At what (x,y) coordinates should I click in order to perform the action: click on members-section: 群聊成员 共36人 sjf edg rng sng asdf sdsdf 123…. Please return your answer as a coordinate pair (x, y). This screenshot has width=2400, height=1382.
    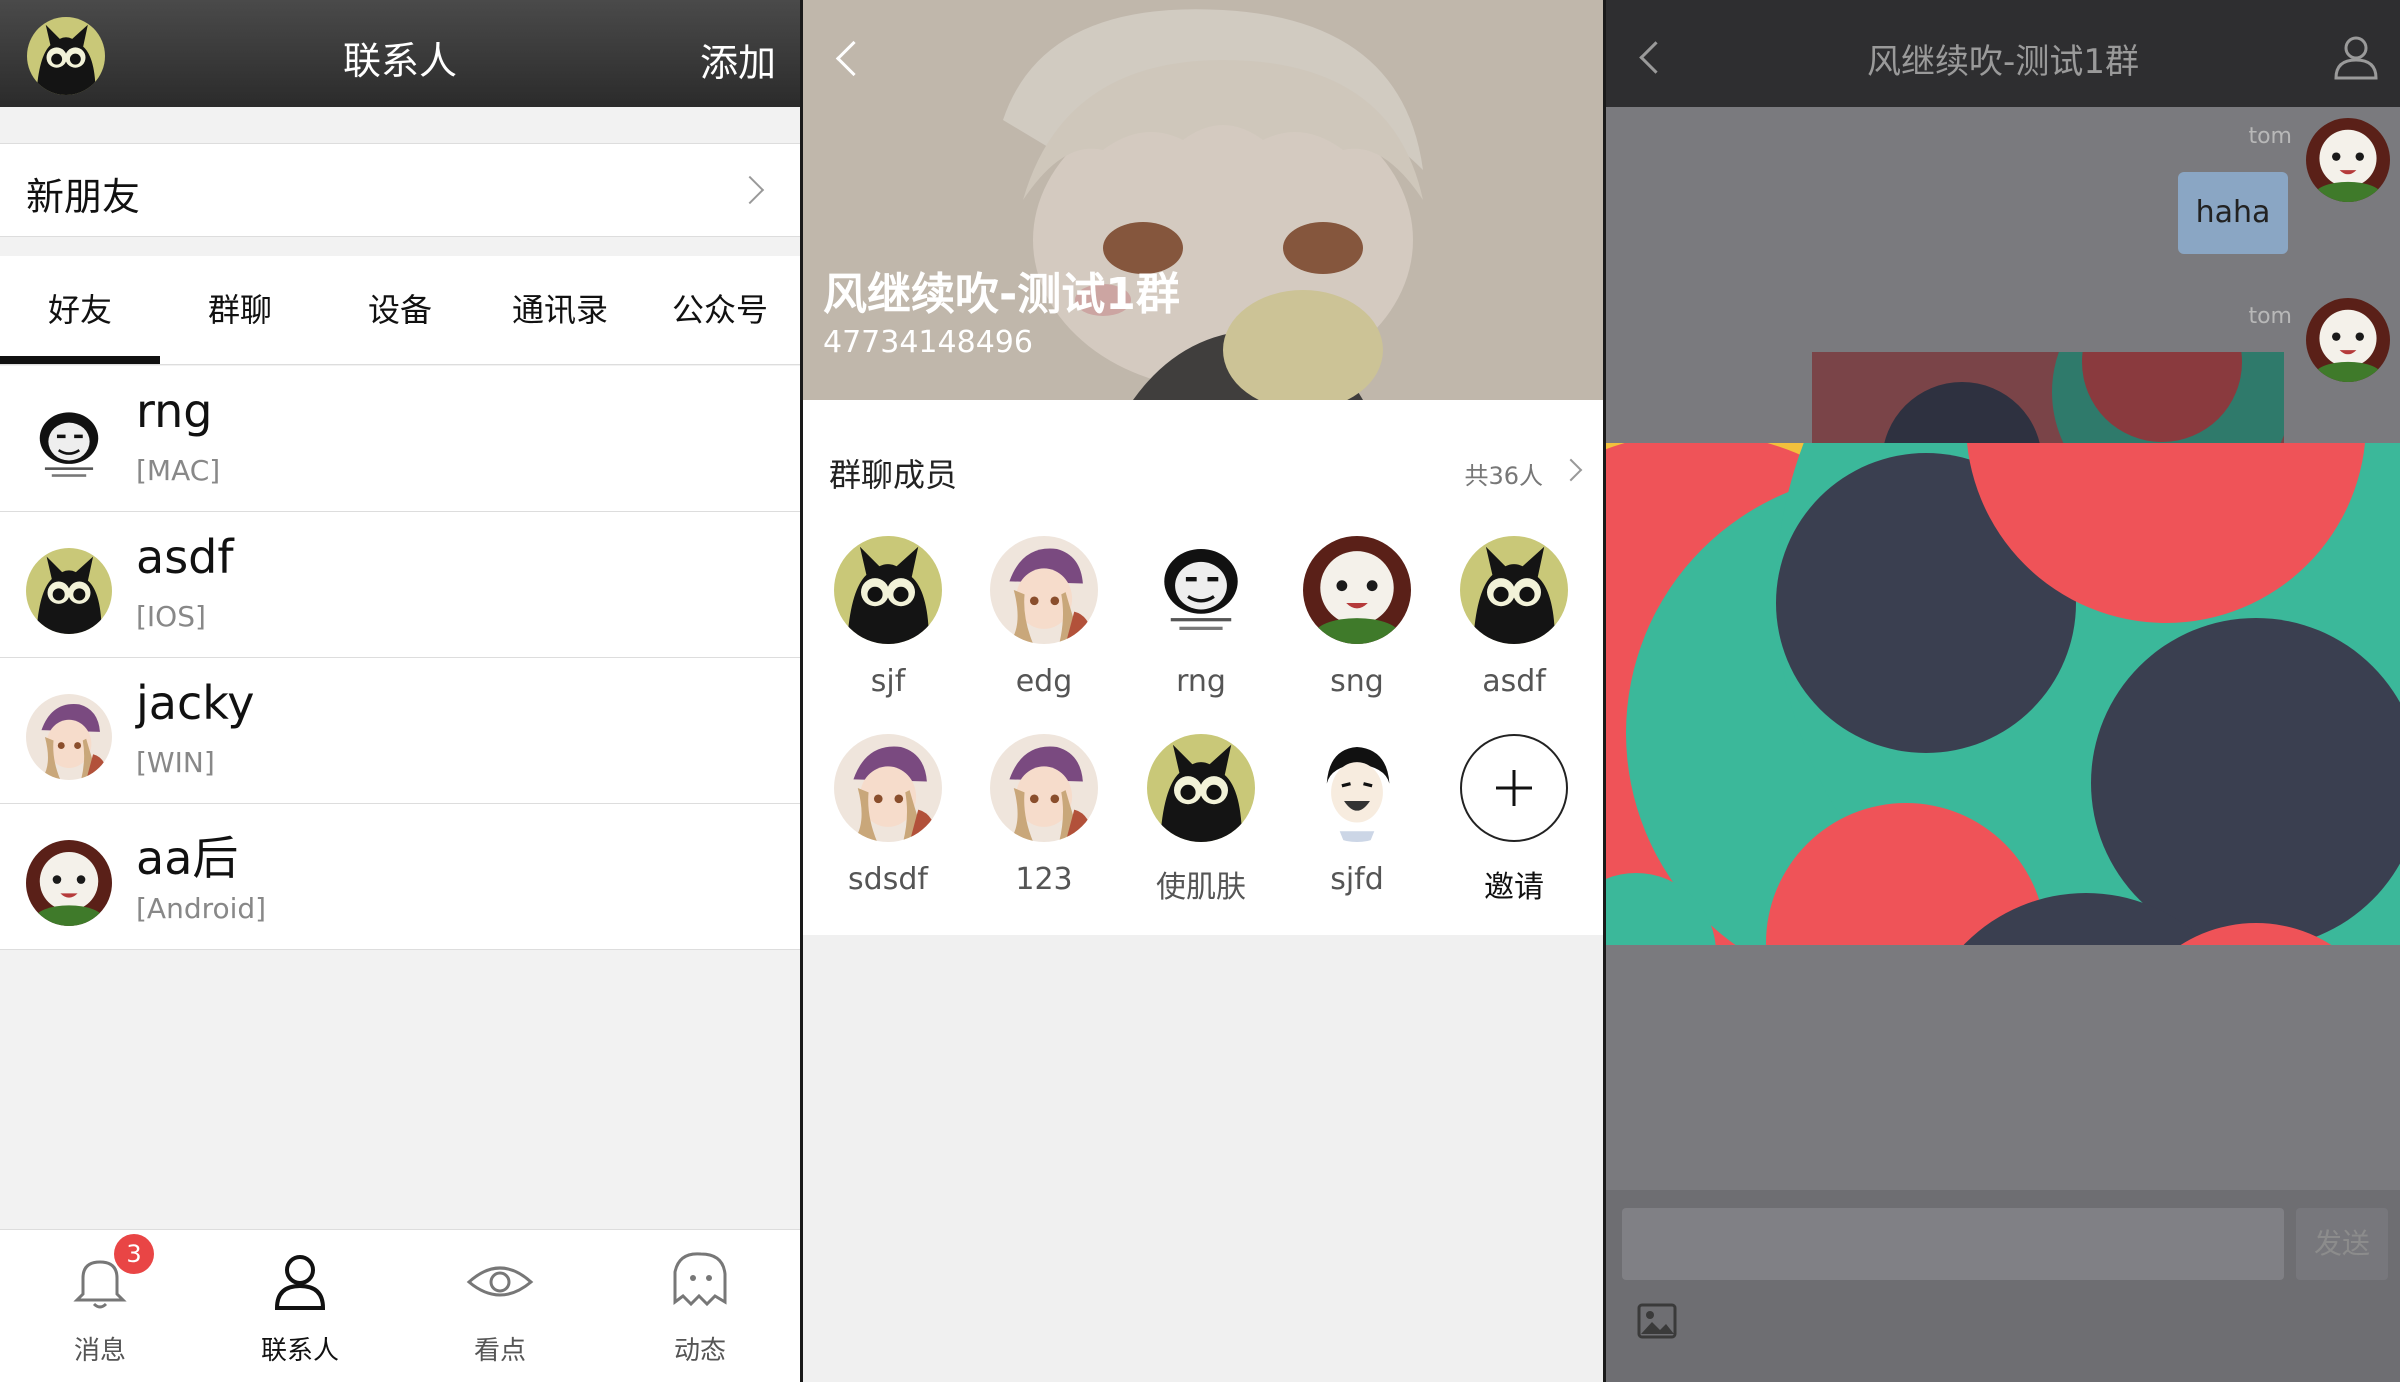
    Looking at the image, I should click on (1203, 667).